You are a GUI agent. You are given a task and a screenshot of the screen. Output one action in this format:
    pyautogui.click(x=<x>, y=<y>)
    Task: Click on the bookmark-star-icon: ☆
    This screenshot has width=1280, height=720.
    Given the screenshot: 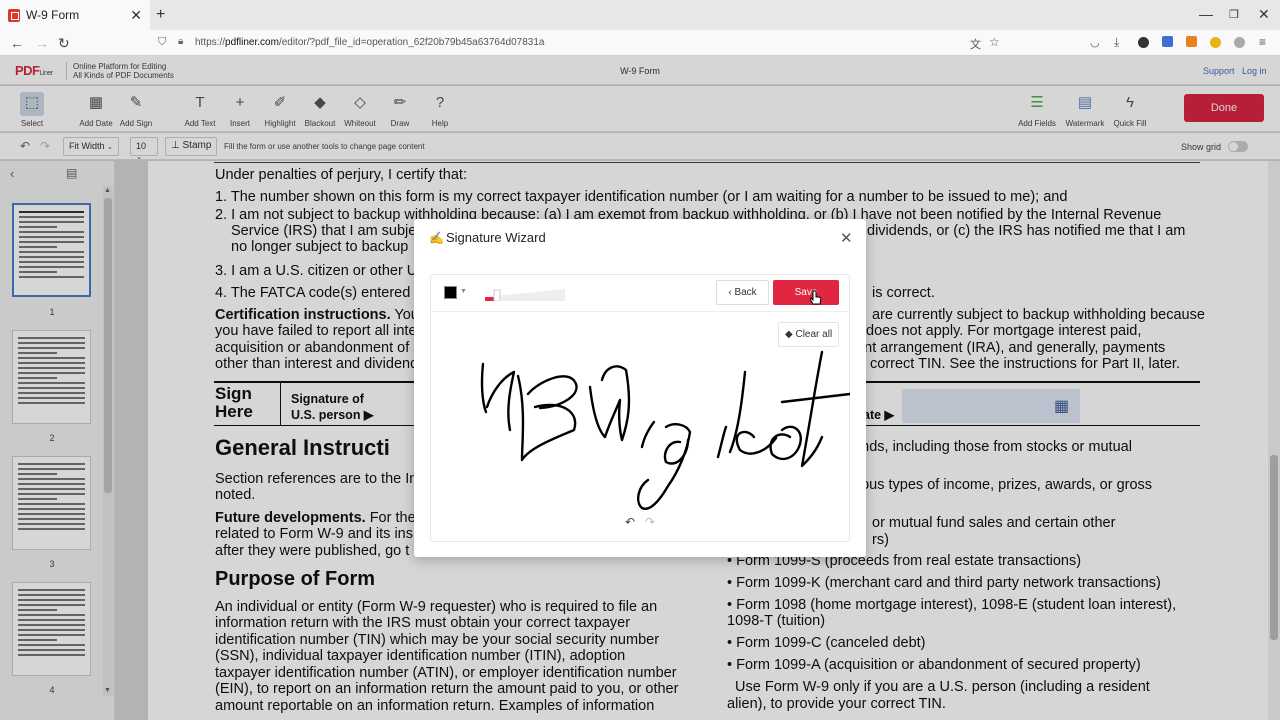 What is the action you would take?
    pyautogui.click(x=994, y=42)
    